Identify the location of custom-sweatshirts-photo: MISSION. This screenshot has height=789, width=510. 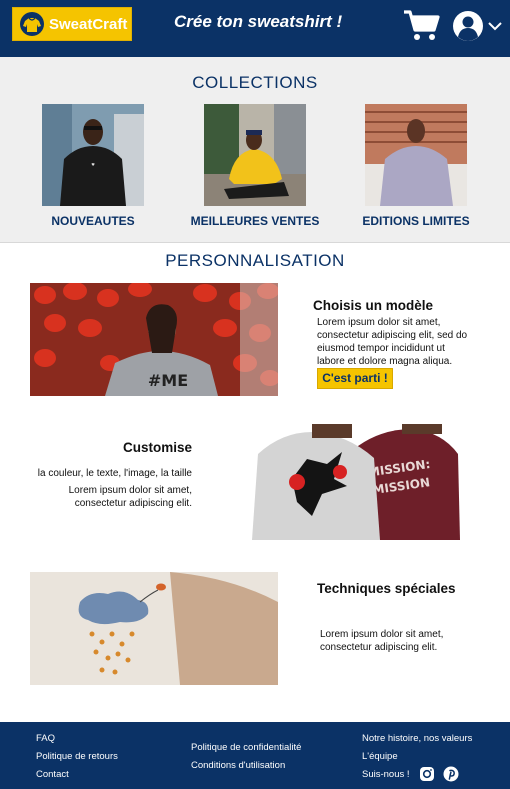
(356, 482).